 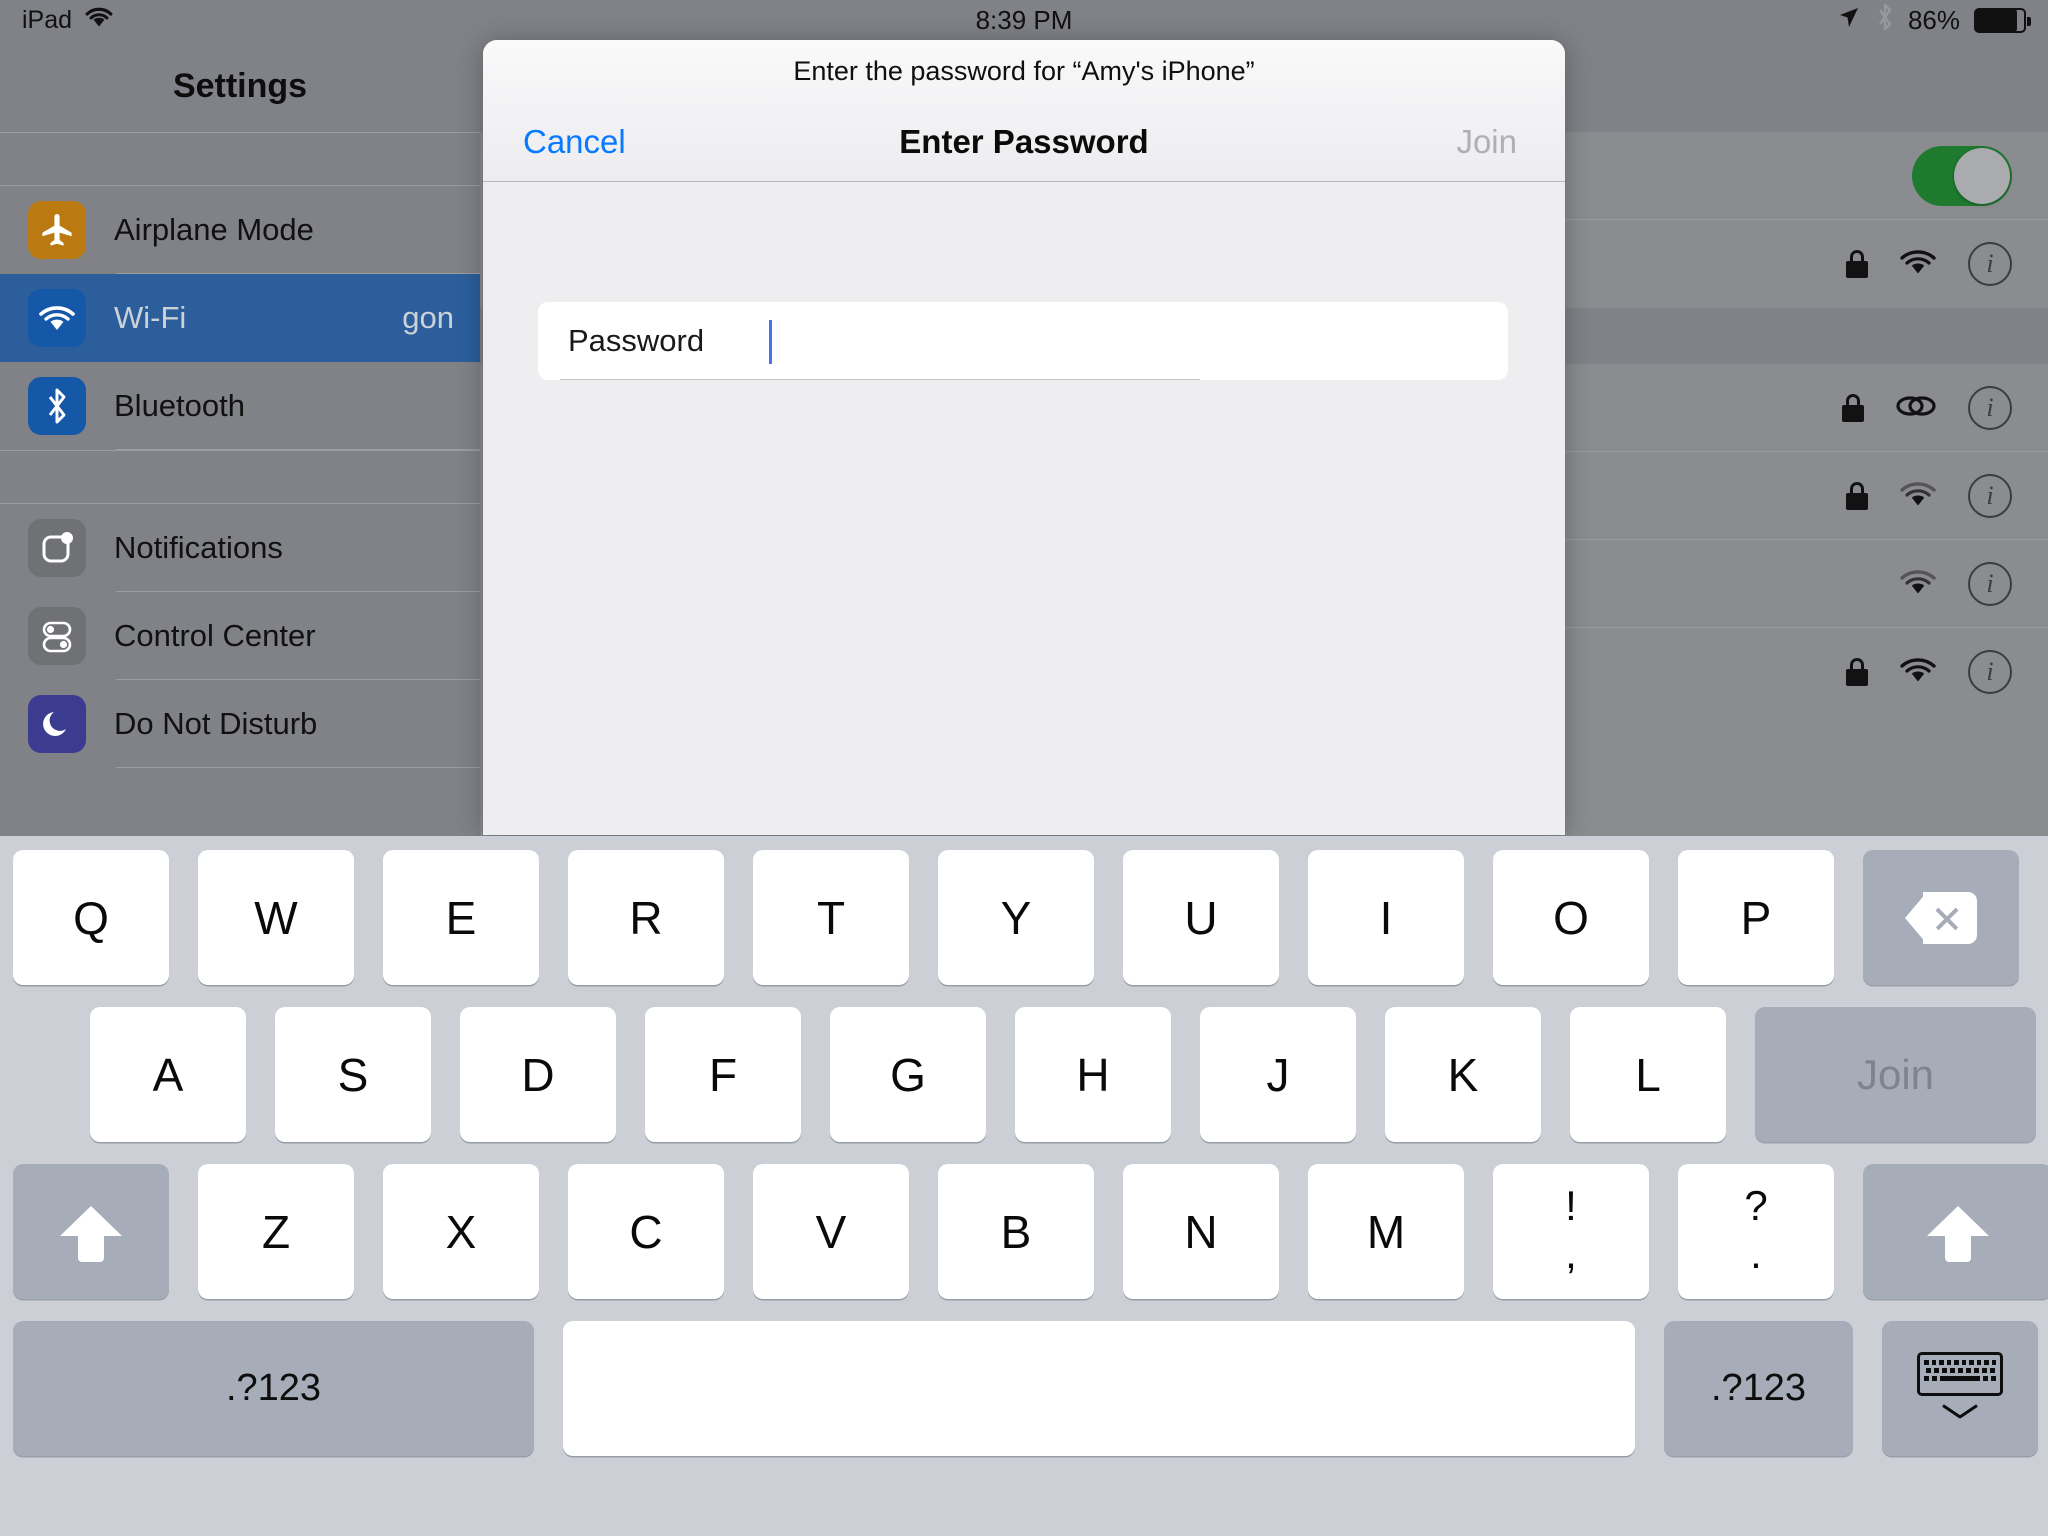 I want to click on key-question-period: ? ., so click(x=1756, y=1231).